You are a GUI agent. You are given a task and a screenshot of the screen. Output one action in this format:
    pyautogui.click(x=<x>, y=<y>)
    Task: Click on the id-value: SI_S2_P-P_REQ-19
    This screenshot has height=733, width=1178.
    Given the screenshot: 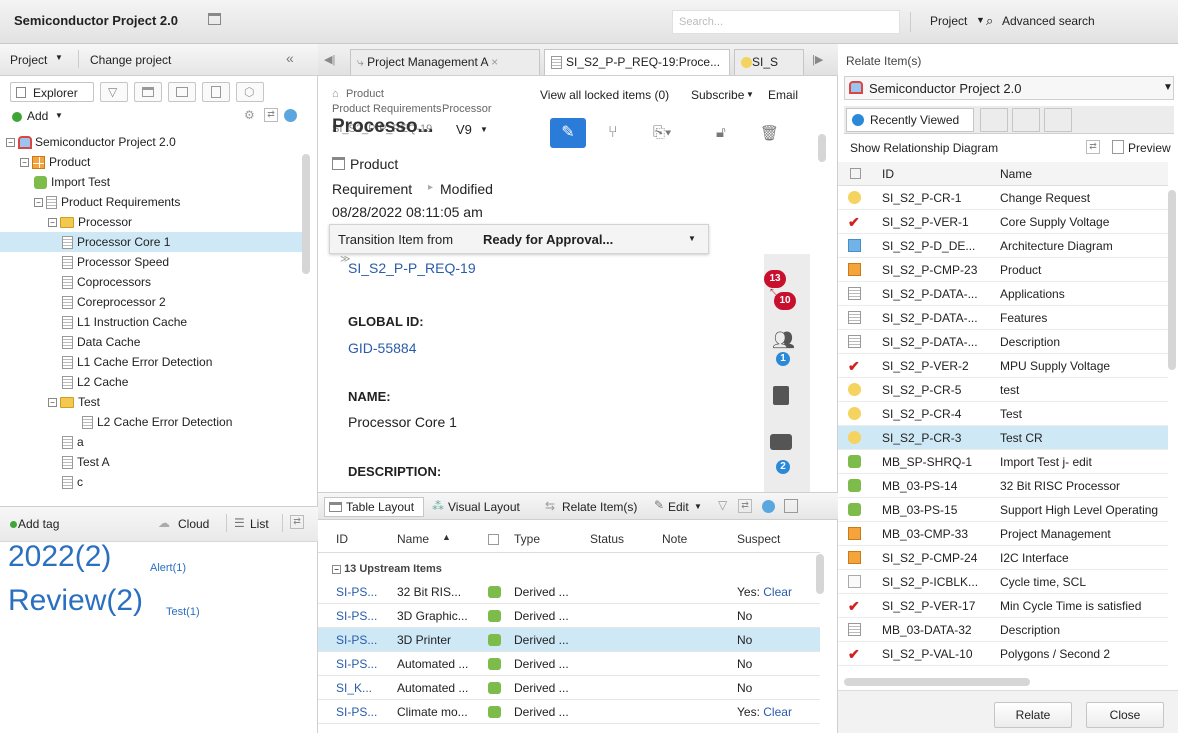 What is the action you would take?
    pyautogui.click(x=412, y=268)
    